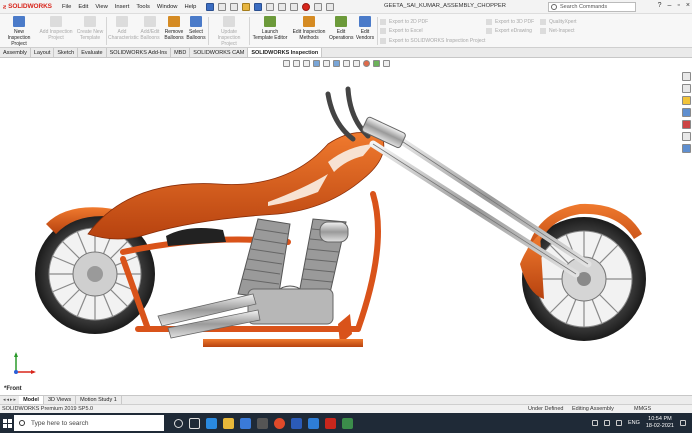 This screenshot has height=433, width=692. Describe the element at coordinates (90, 28) in the screenshot. I see `create-new-template-button: Create New Template` at that location.